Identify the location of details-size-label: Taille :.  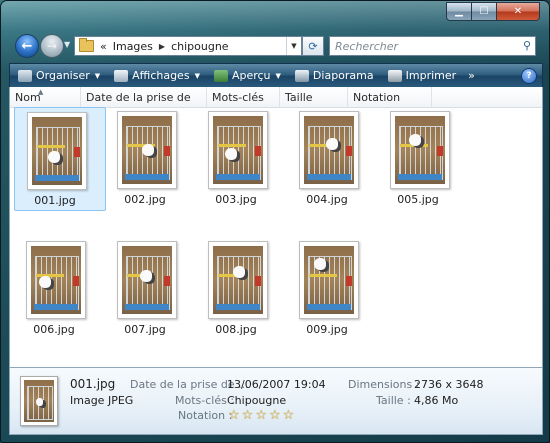
(393, 400).